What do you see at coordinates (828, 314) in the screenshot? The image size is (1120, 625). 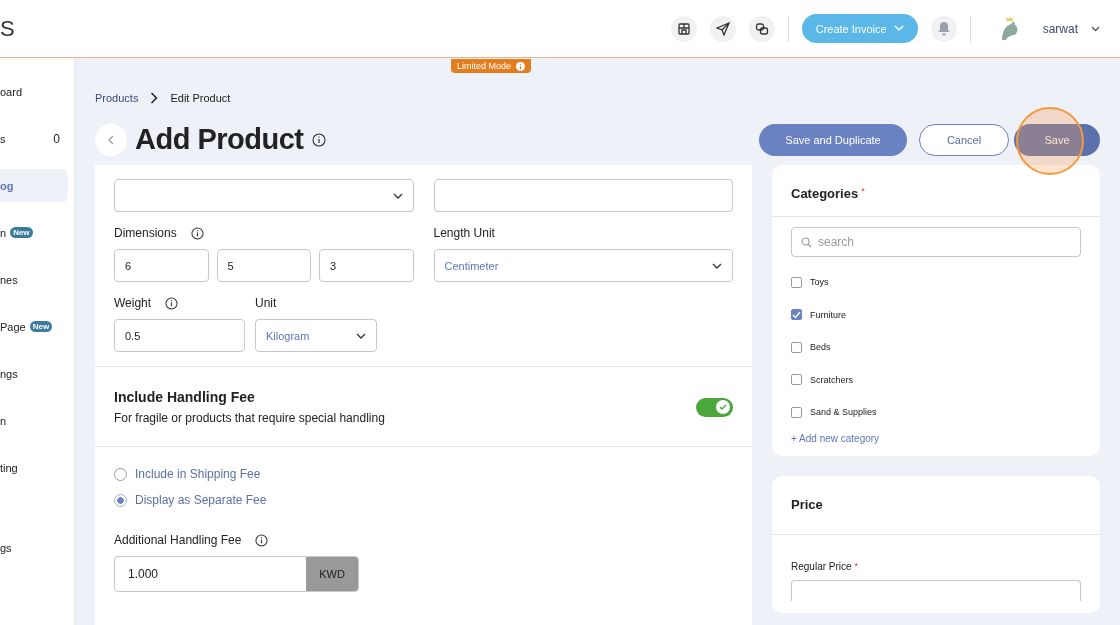 I see `checkbox-label: Furniture` at bounding box center [828, 314].